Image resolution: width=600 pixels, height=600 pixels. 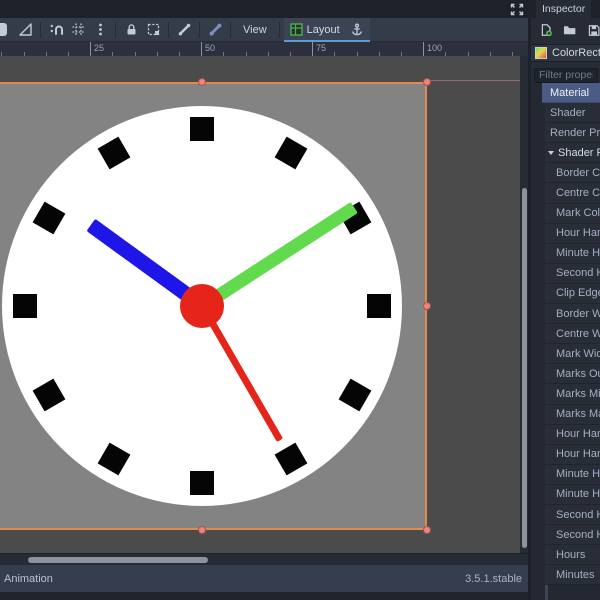 I want to click on property-row-material: Material, so click(x=571, y=93).